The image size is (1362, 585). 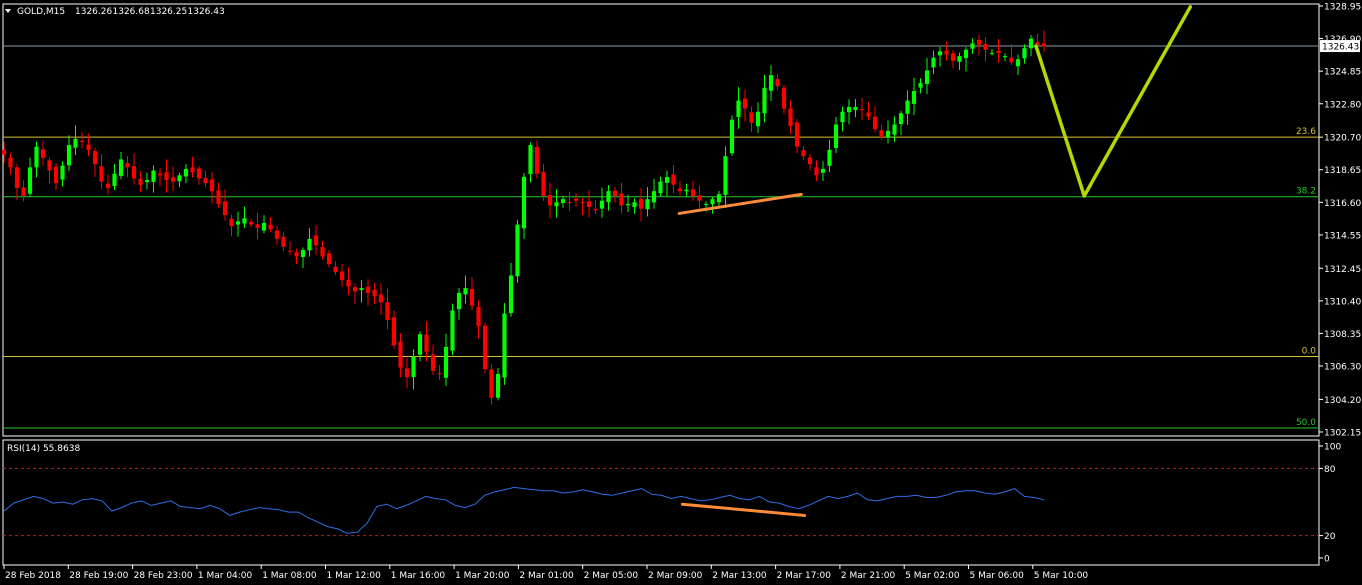 I want to click on rsi-line, so click(x=524, y=510).